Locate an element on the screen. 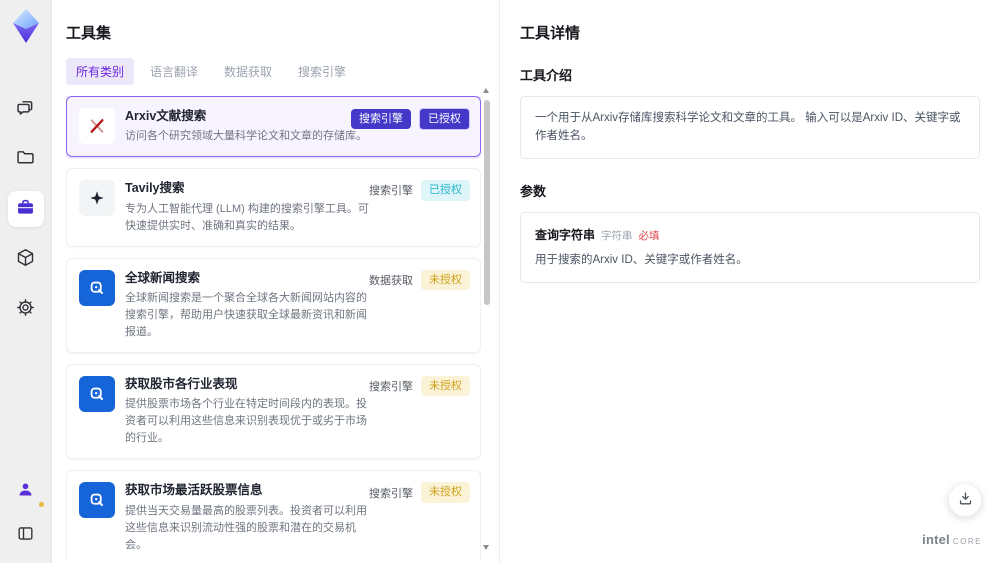 Image resolution: width=1000 pixels, height=563 pixels. settings-icon is located at coordinates (25, 309).